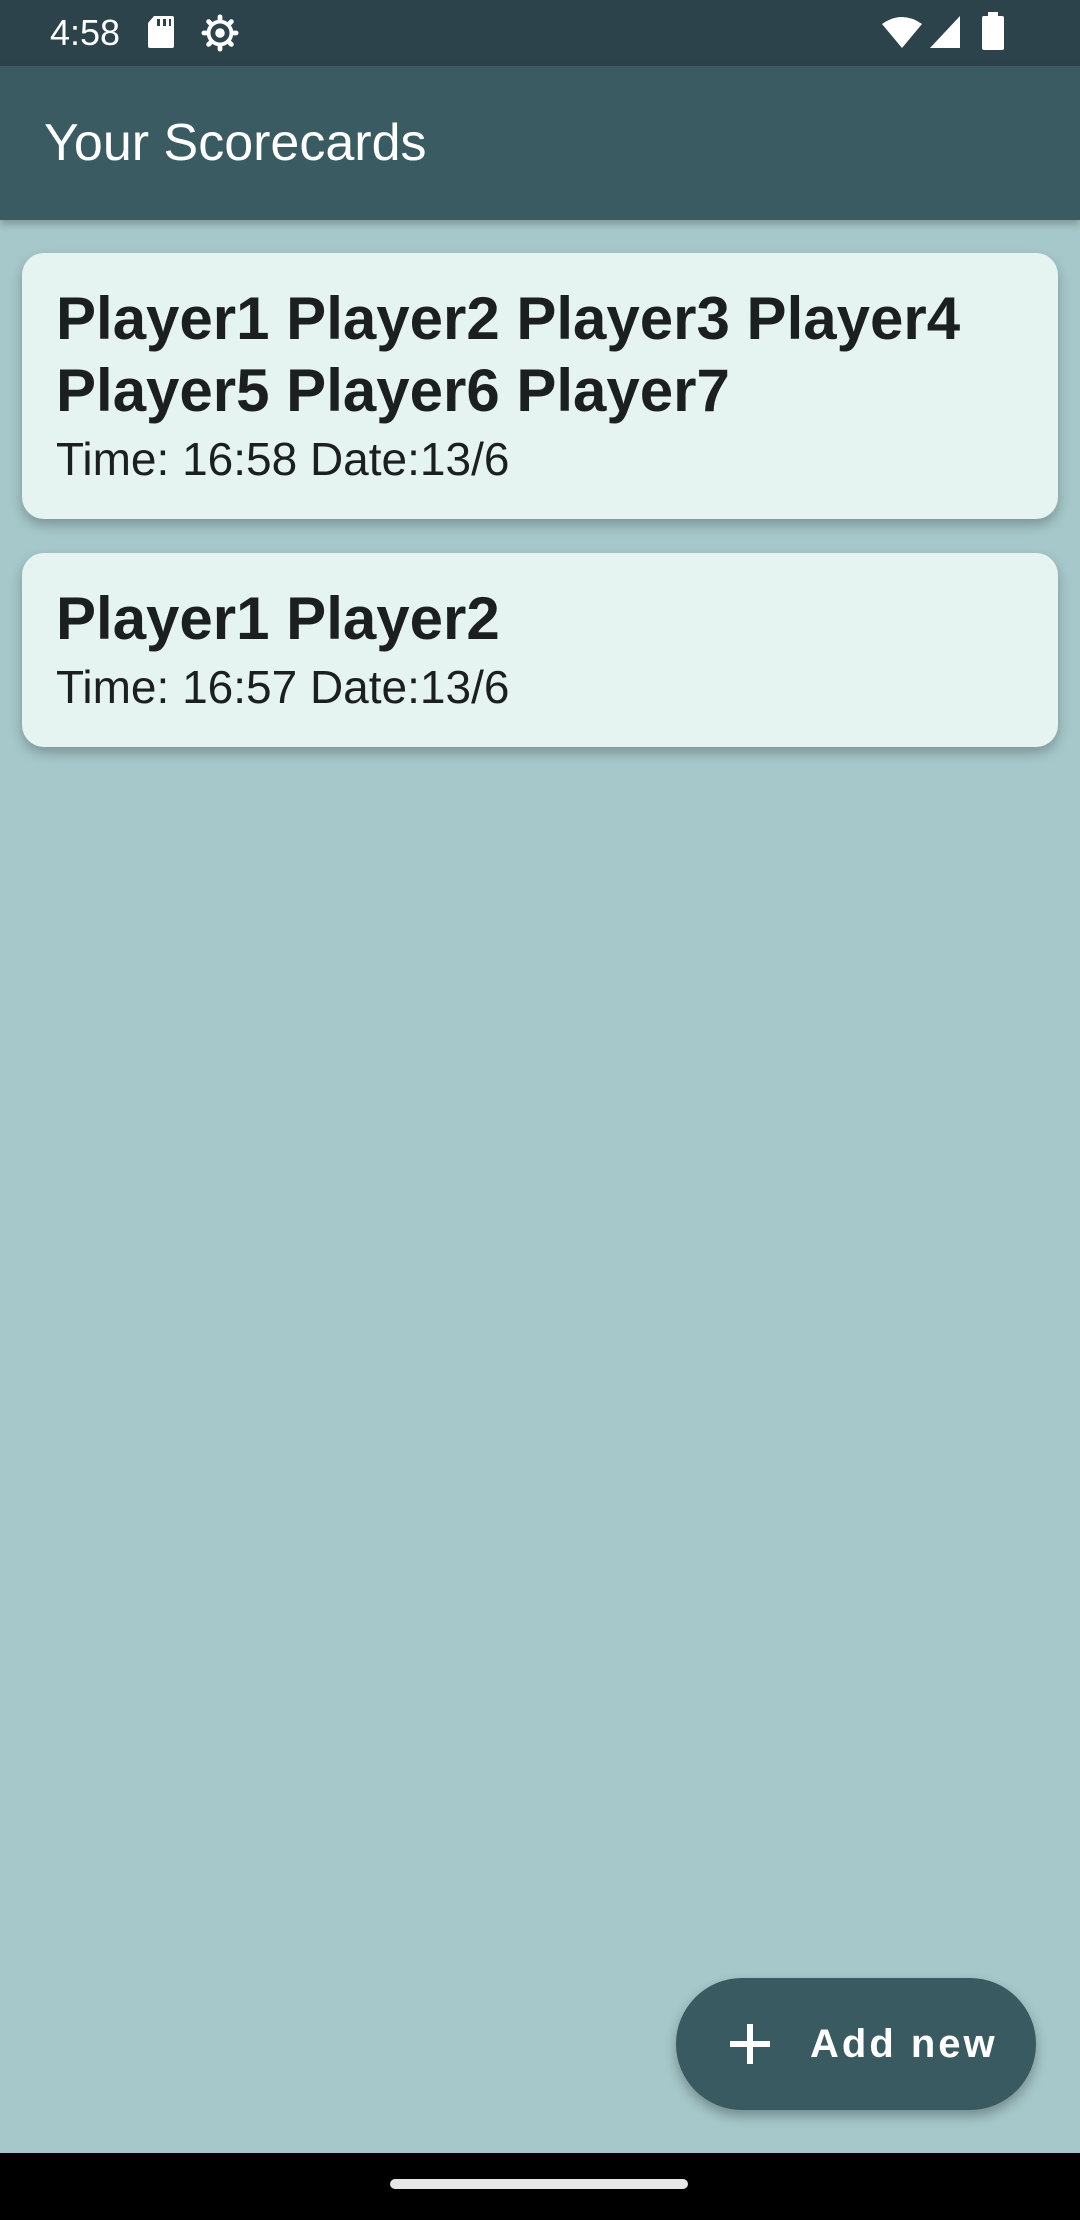 The height and width of the screenshot is (2220, 1080). I want to click on scorecard-card-2: Player1 Player2 Time: 16:57 Date:13/6, so click(540, 650).